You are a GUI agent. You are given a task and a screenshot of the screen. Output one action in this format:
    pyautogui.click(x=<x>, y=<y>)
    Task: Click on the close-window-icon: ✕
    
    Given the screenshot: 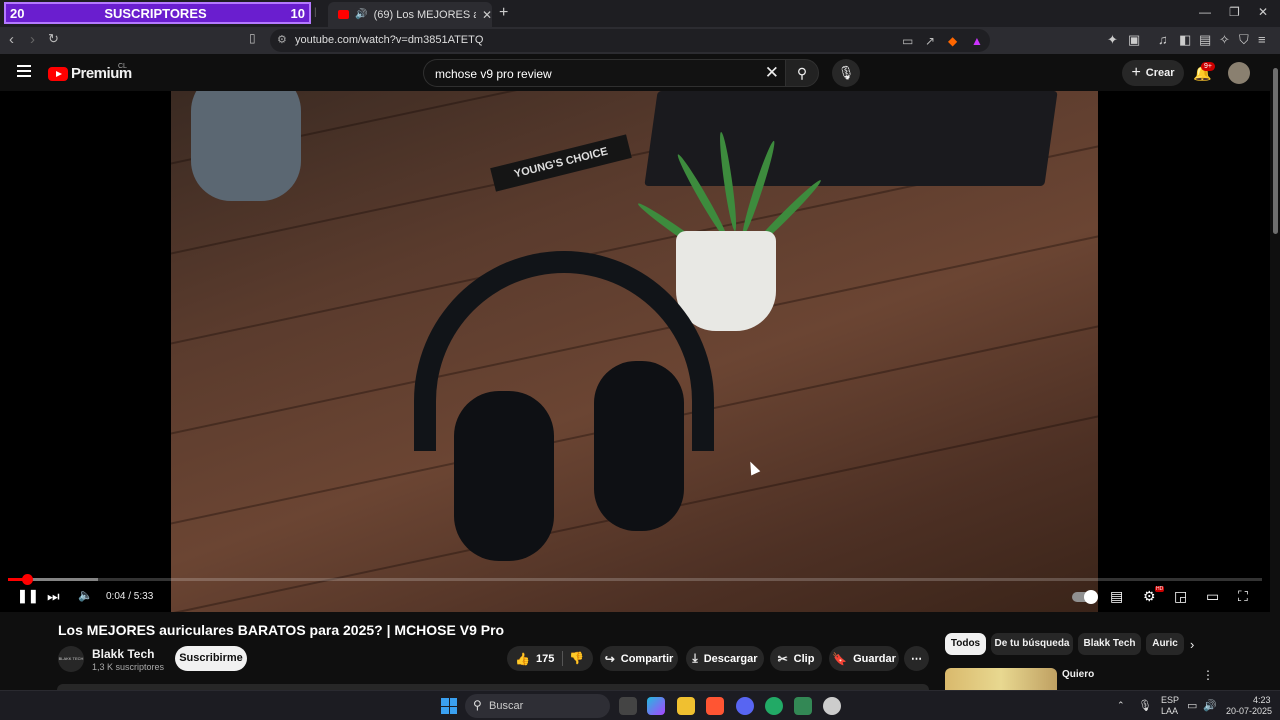 What is the action you would take?
    pyautogui.click(x=1263, y=12)
    